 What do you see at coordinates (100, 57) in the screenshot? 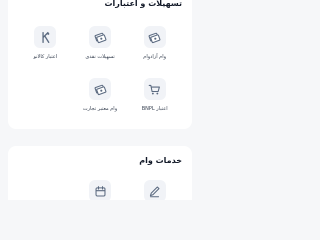
I see `tile-label: تسهیلات نقدی` at bounding box center [100, 57].